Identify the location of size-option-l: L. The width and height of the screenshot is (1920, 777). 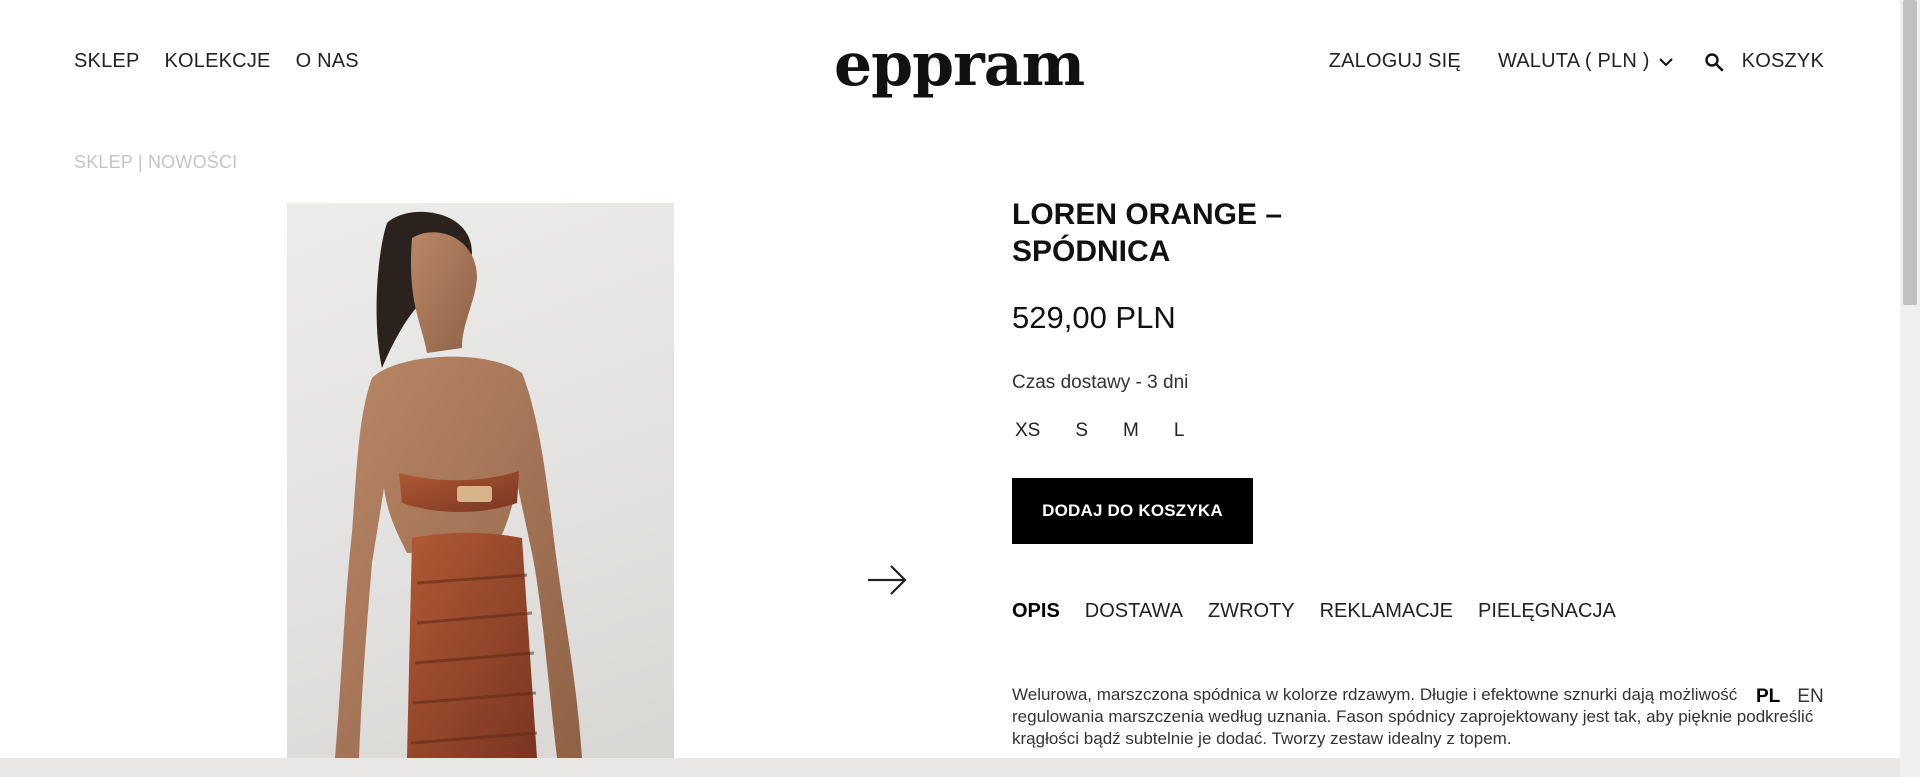
(1179, 431).